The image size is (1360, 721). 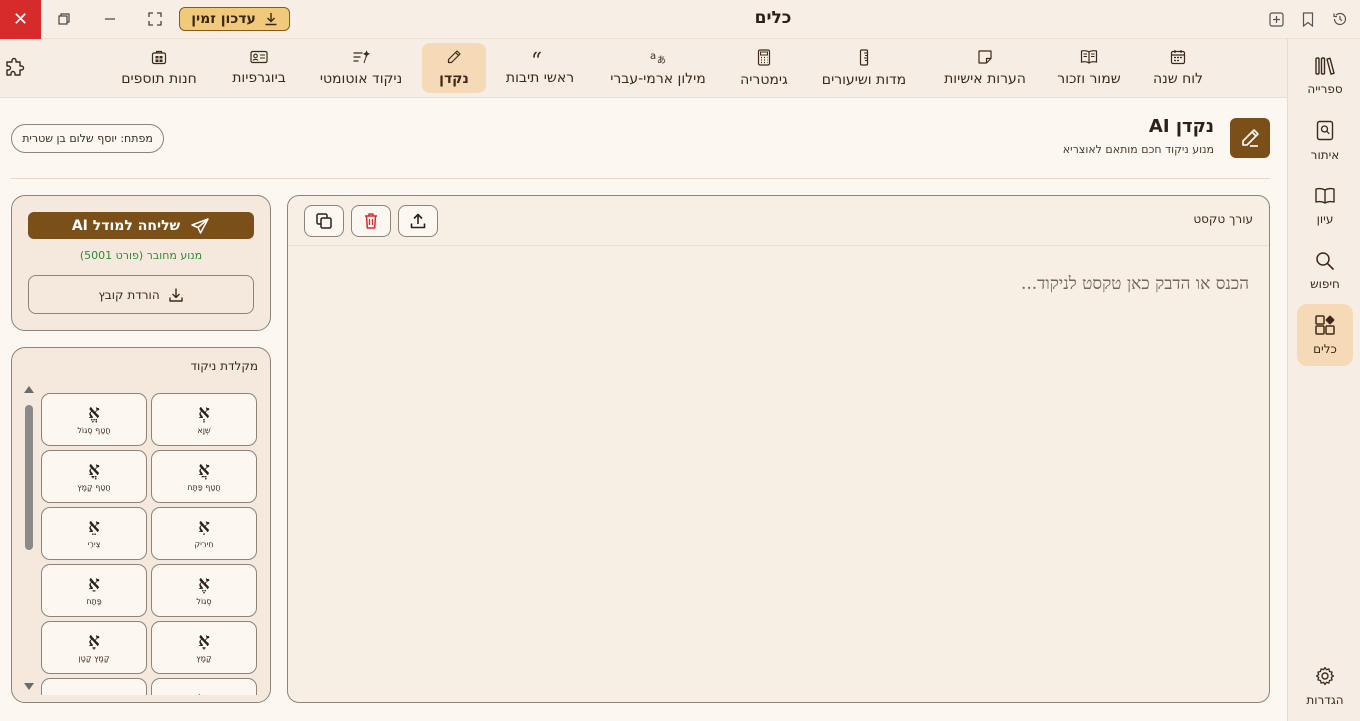 I want to click on trash-icon, so click(x=371, y=221).